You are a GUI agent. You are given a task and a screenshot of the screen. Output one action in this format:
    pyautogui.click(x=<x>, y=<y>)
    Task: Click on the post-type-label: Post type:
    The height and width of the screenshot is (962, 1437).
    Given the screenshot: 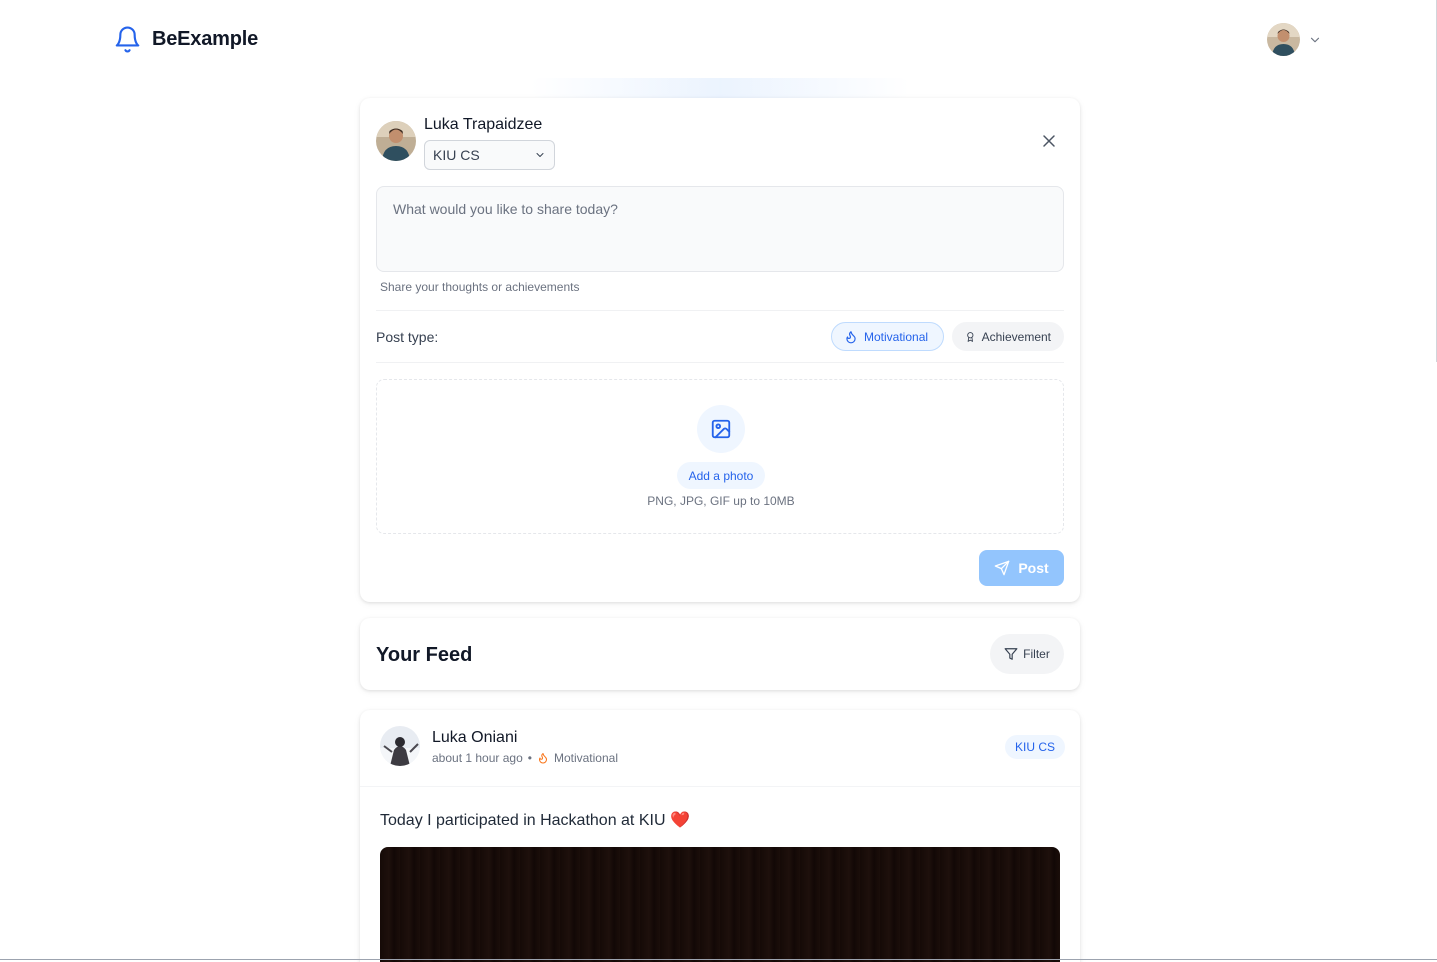 What is the action you would take?
    pyautogui.click(x=407, y=337)
    